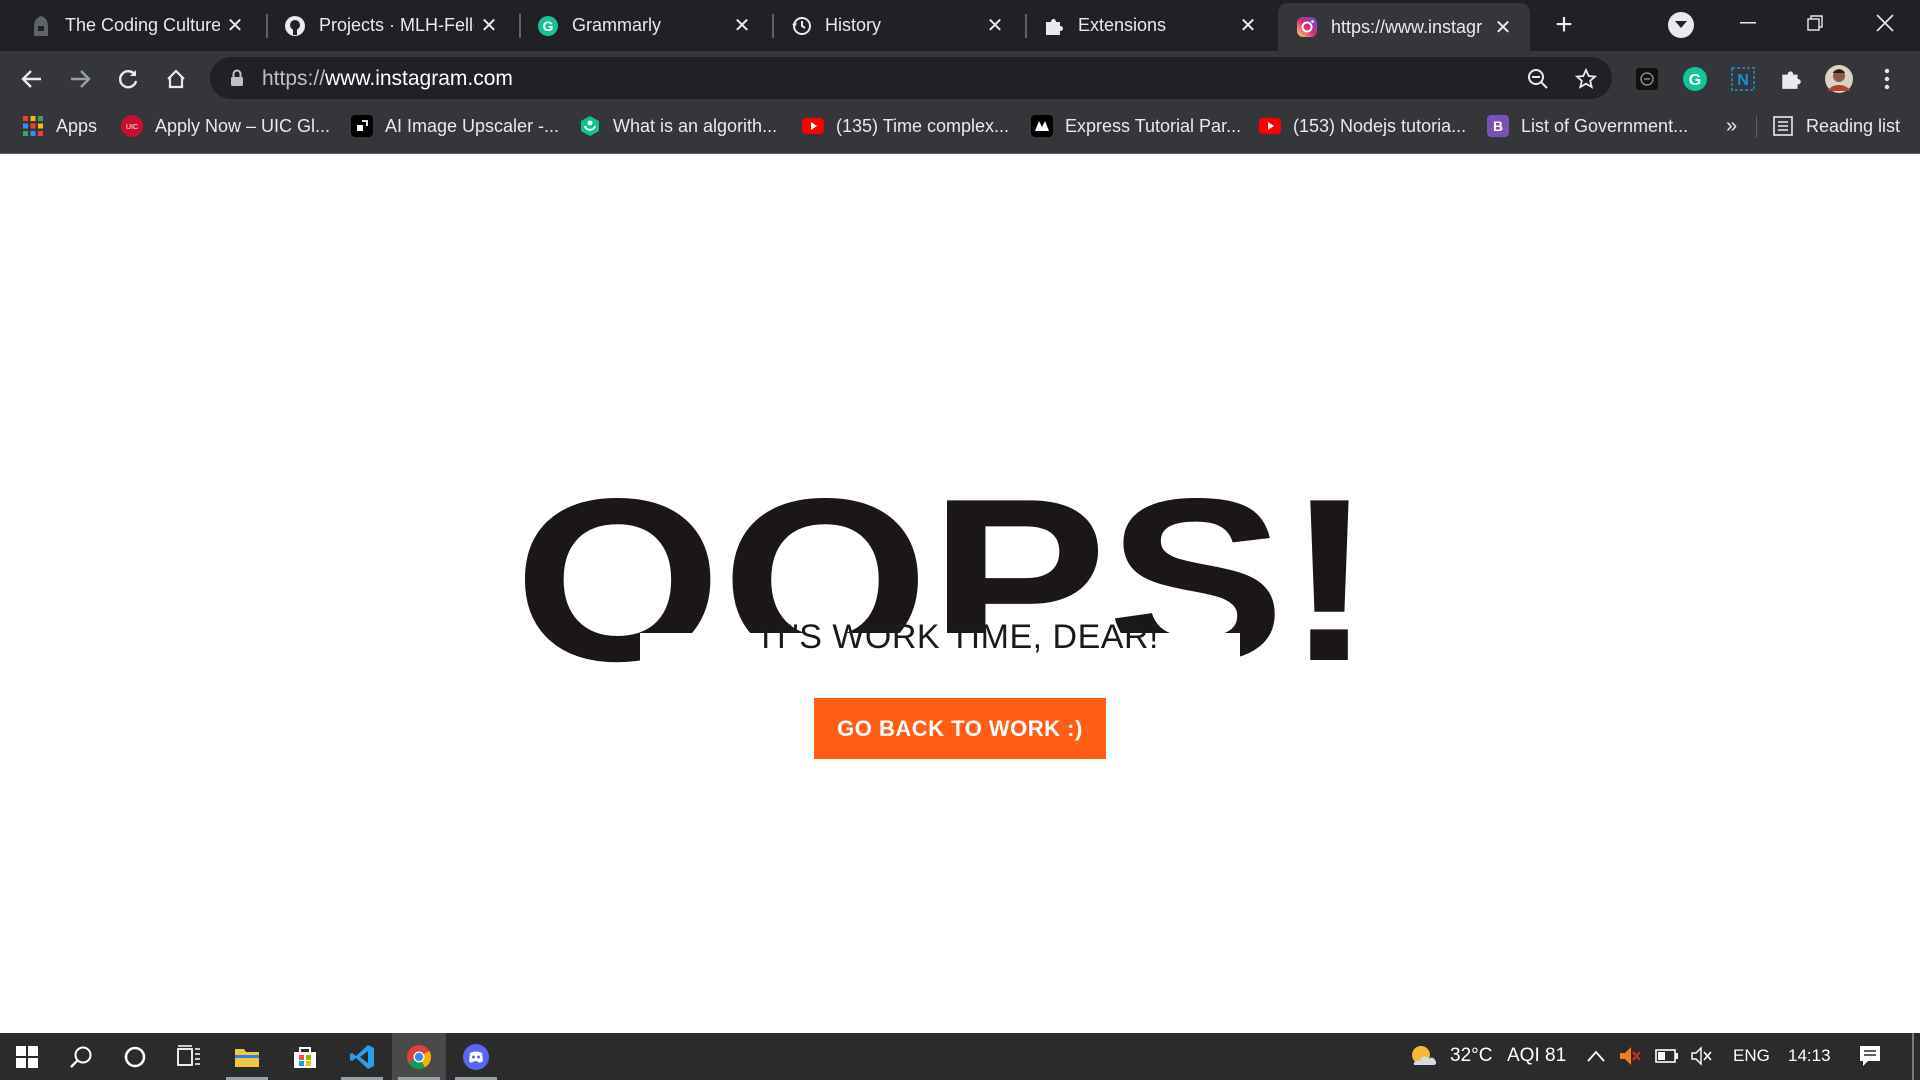  Describe the element at coordinates (891, 25) in the screenshot. I see `tab-history: History ✕` at that location.